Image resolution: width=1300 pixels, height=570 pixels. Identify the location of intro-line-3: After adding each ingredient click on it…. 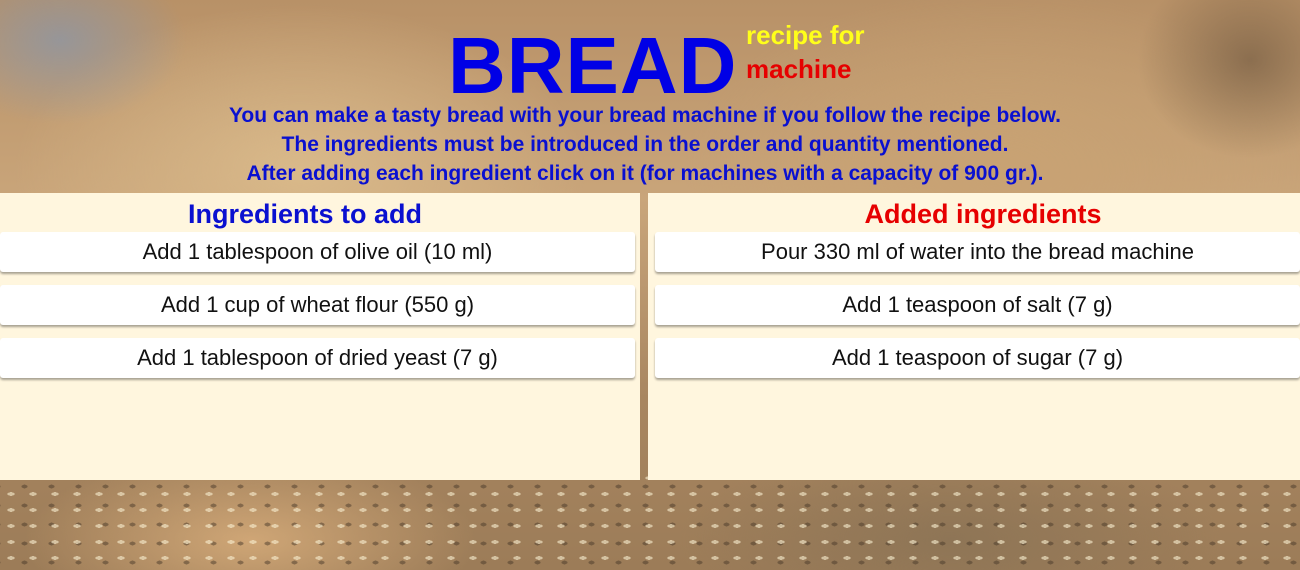
(645, 173).